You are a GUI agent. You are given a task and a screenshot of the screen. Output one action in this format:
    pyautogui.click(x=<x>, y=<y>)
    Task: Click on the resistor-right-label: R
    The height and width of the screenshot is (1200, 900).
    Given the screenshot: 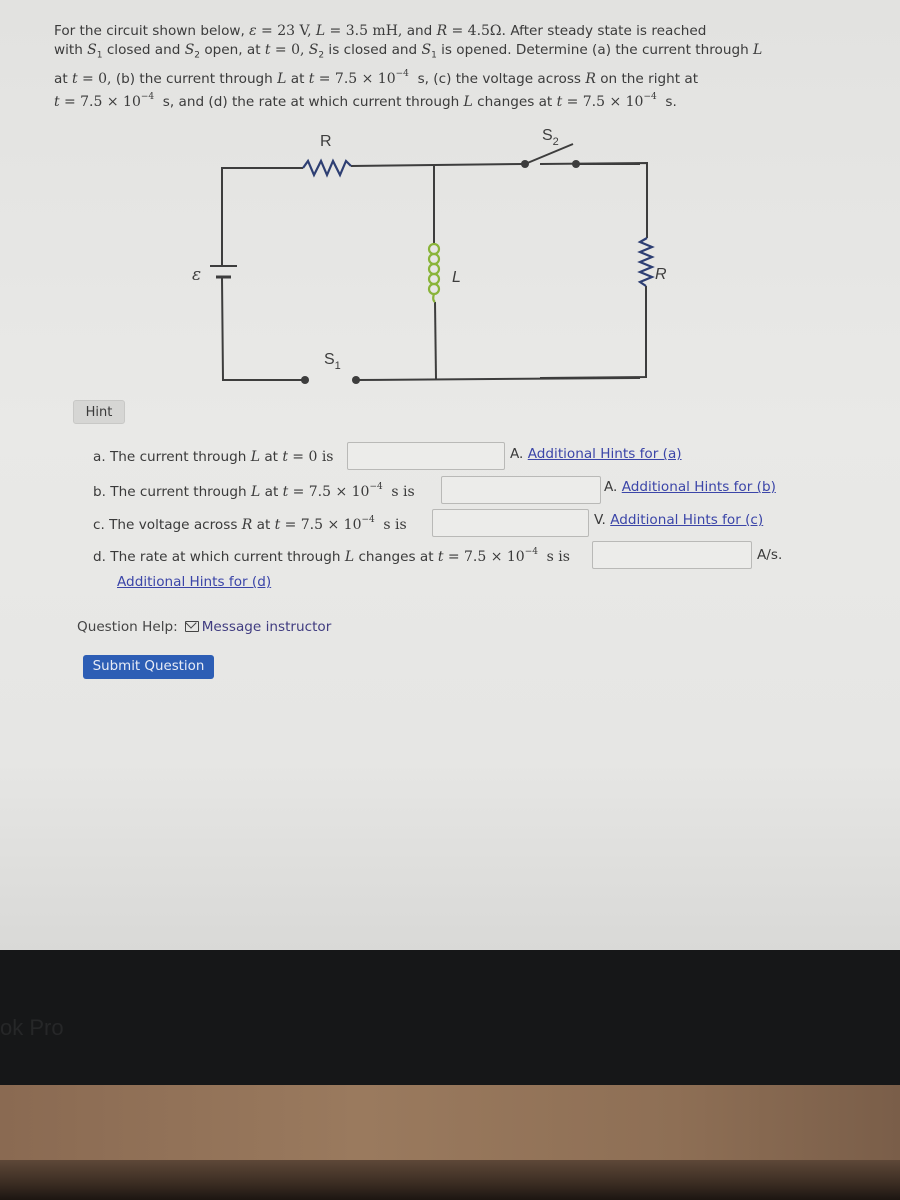 What is the action you would take?
    pyautogui.click(x=661, y=274)
    